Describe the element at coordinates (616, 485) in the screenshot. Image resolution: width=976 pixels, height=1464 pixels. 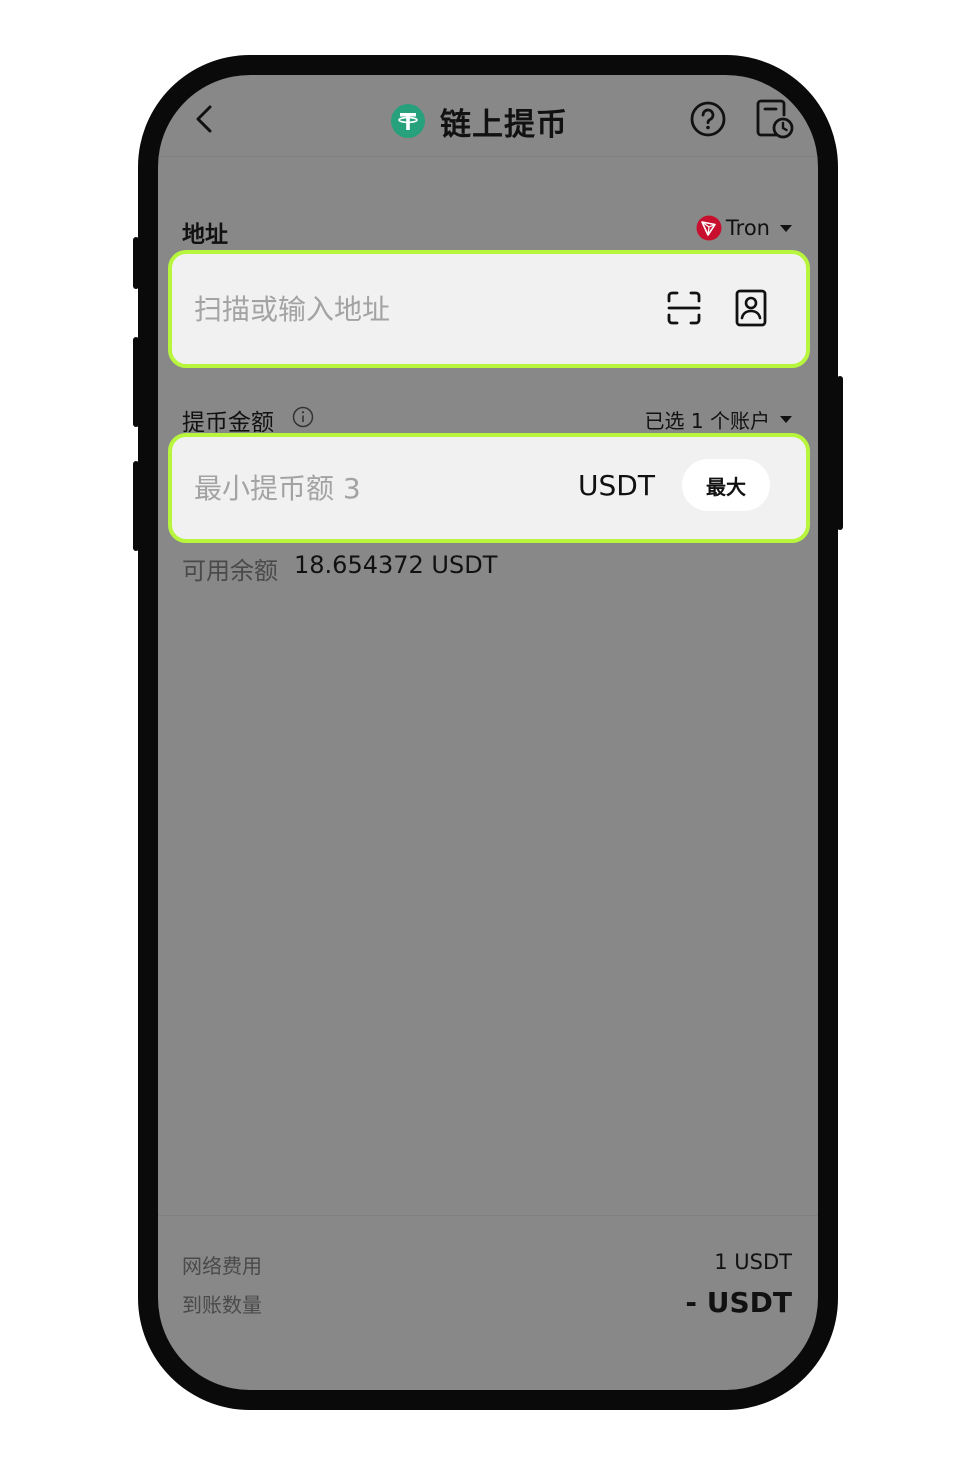
I see `currency-label: USDT` at that location.